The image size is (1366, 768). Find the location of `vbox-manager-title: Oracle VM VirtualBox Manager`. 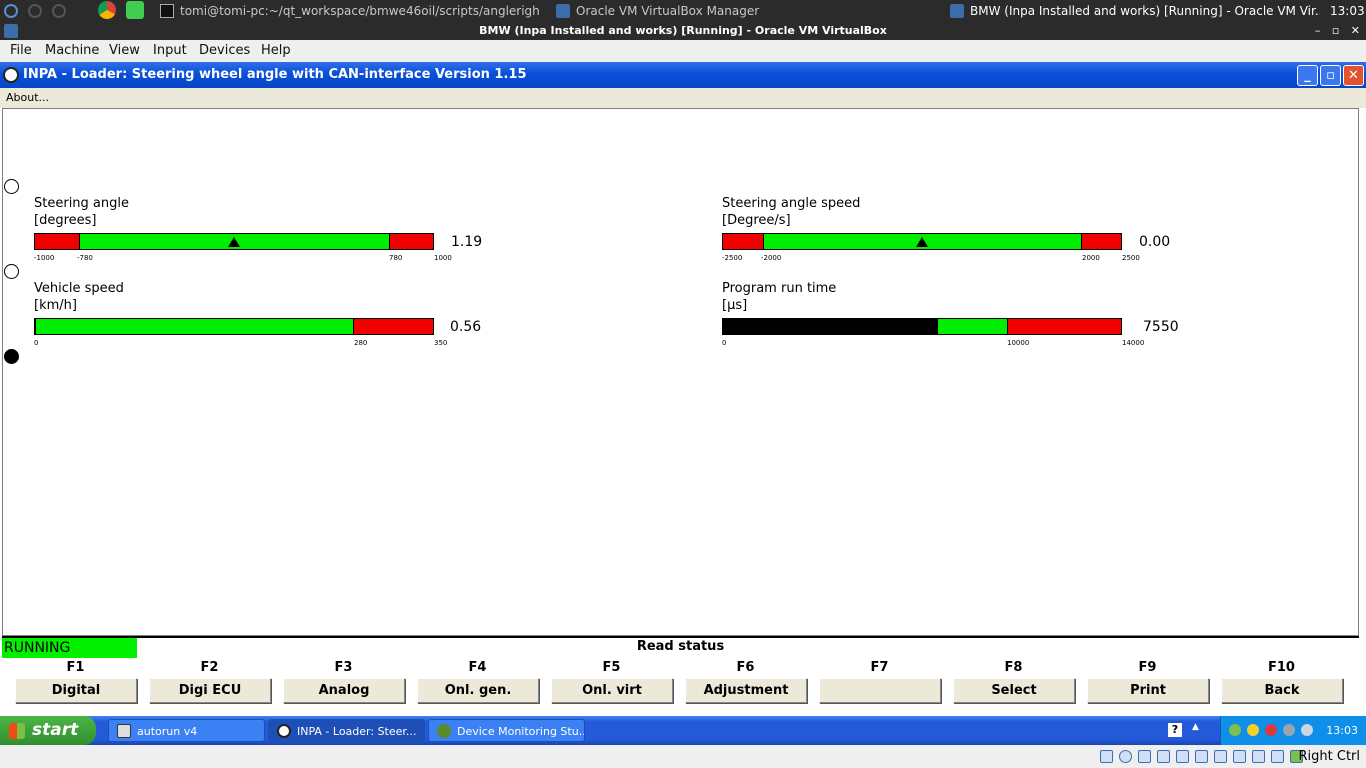

vbox-manager-title: Oracle VM VirtualBox Manager is located at coordinates (668, 11).